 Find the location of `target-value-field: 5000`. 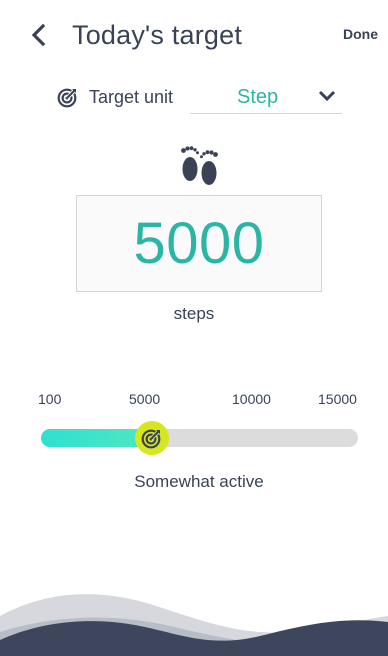

target-value-field: 5000 is located at coordinates (199, 243).